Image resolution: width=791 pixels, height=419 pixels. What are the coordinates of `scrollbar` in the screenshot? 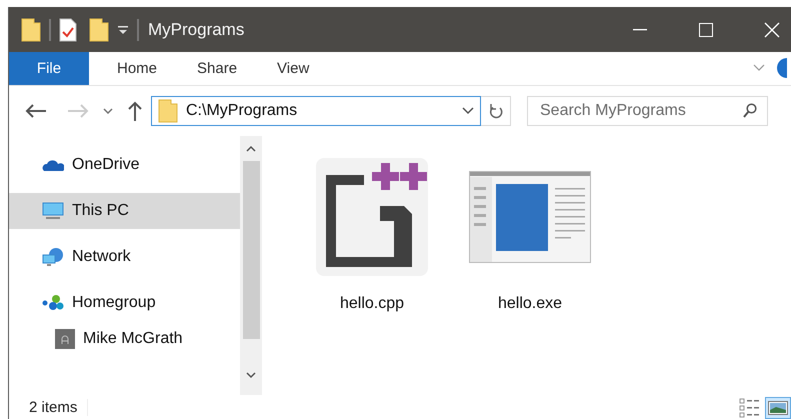 It's located at (251, 266).